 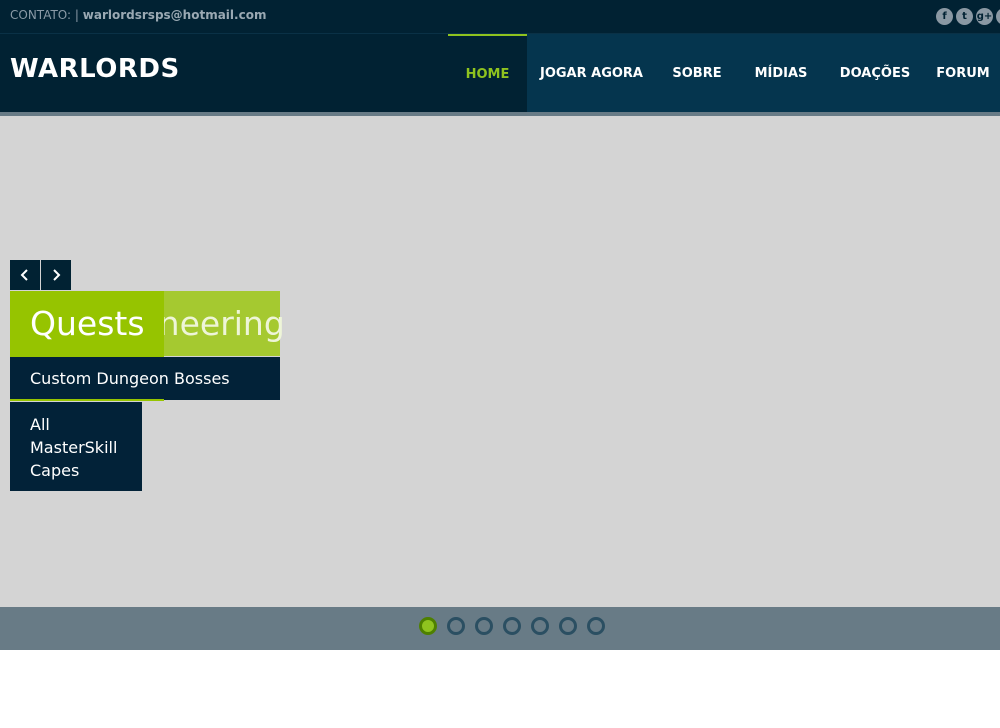 I want to click on social-icon-partial, so click(x=998, y=16).